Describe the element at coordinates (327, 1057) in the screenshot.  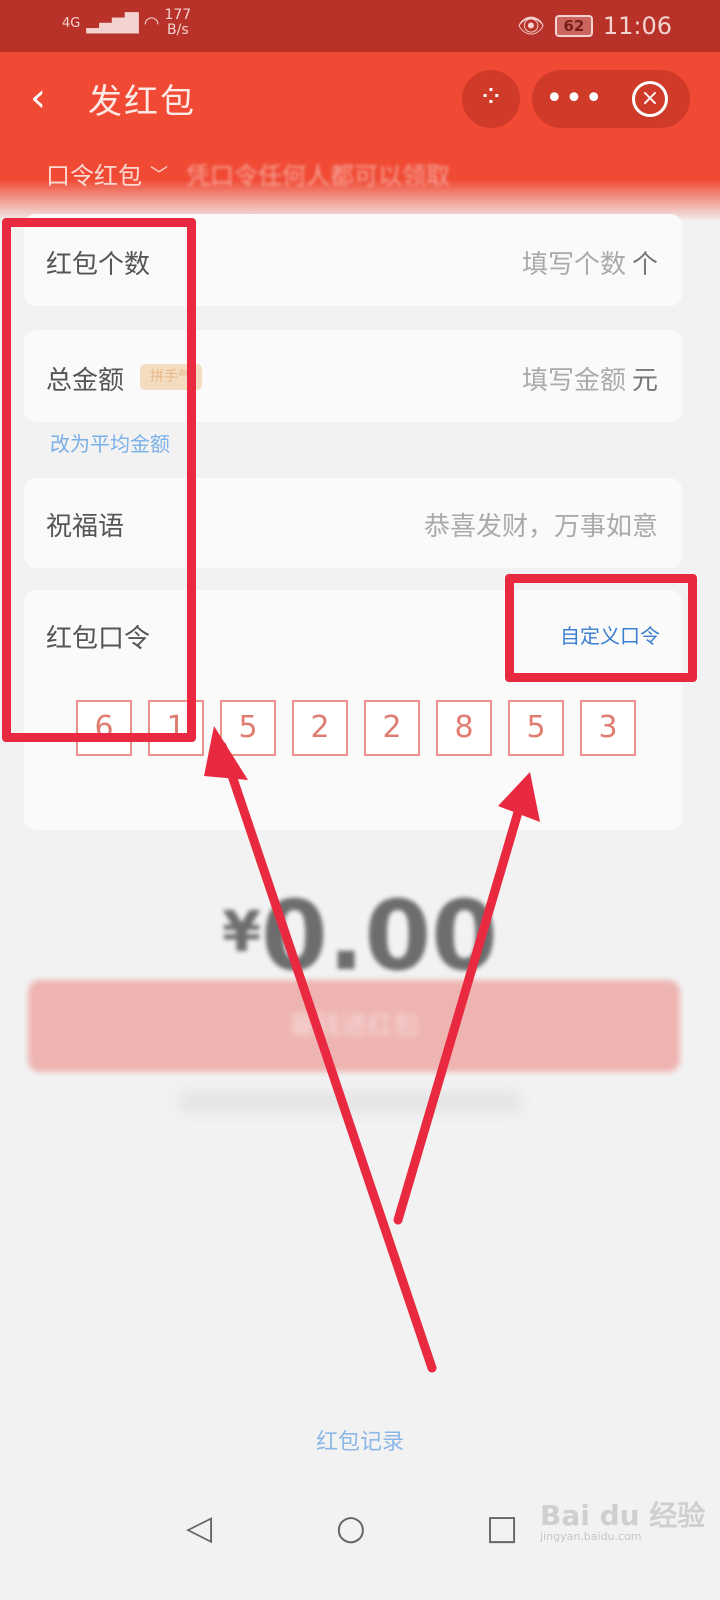
I see `annotation-arrow-left` at that location.